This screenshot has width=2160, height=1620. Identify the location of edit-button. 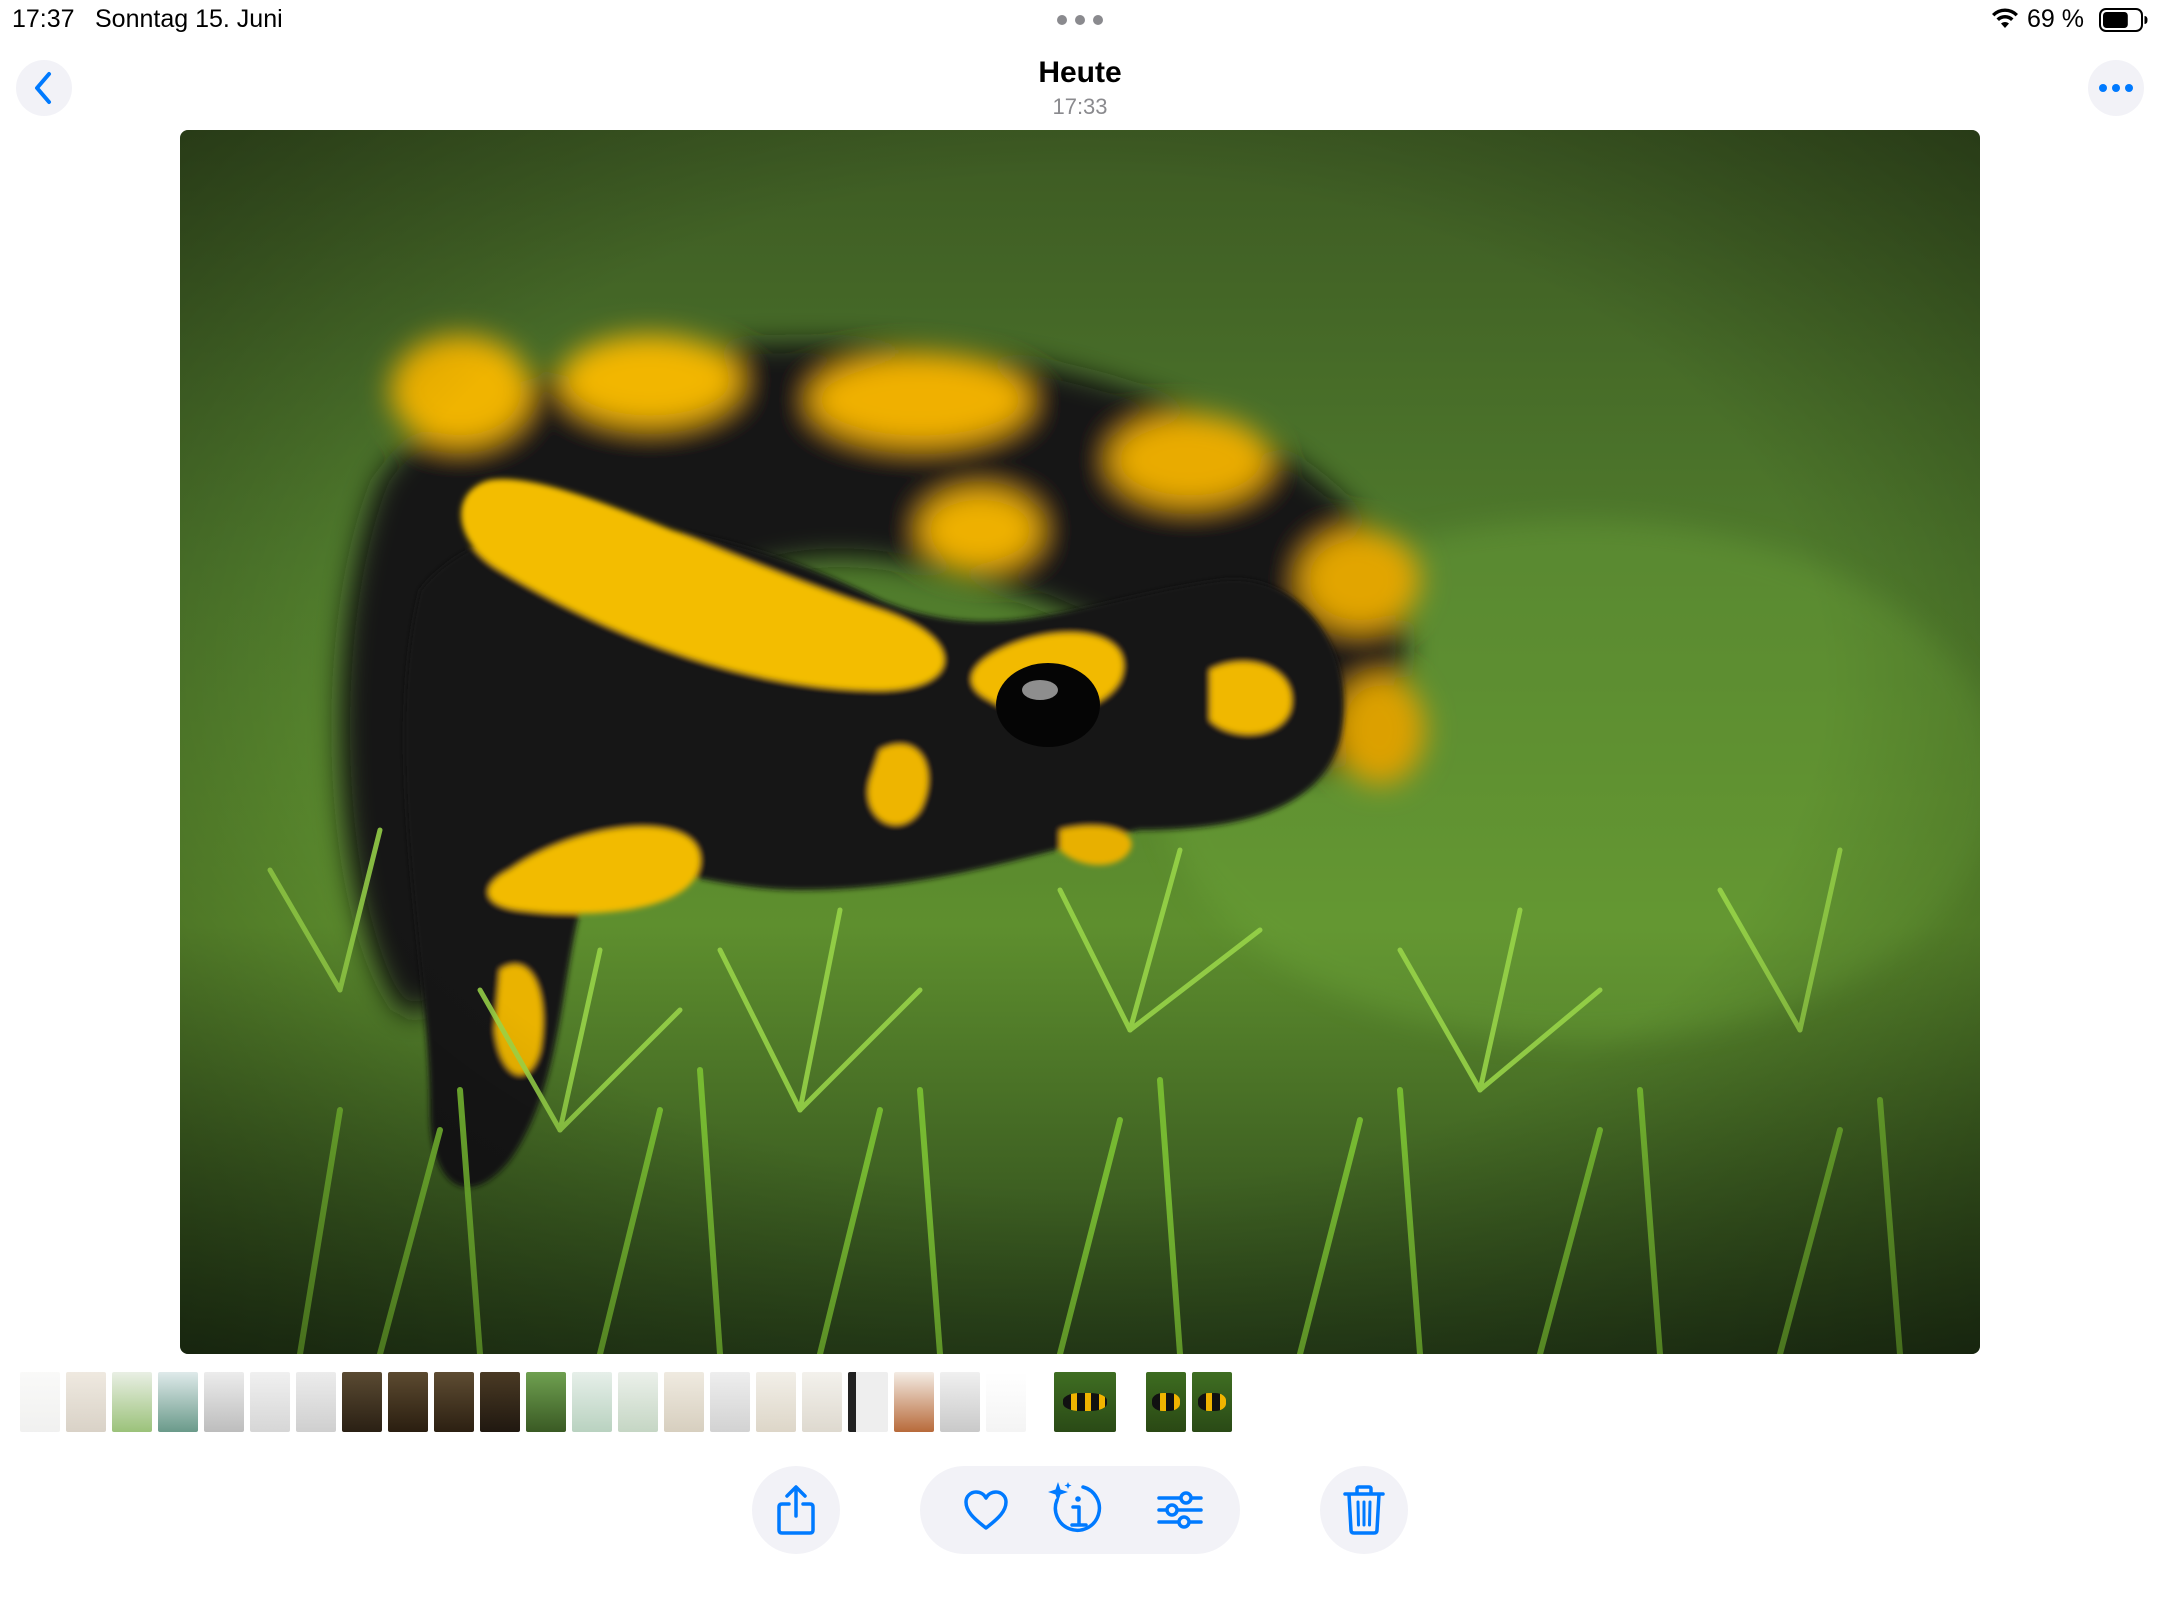
(1180, 1510).